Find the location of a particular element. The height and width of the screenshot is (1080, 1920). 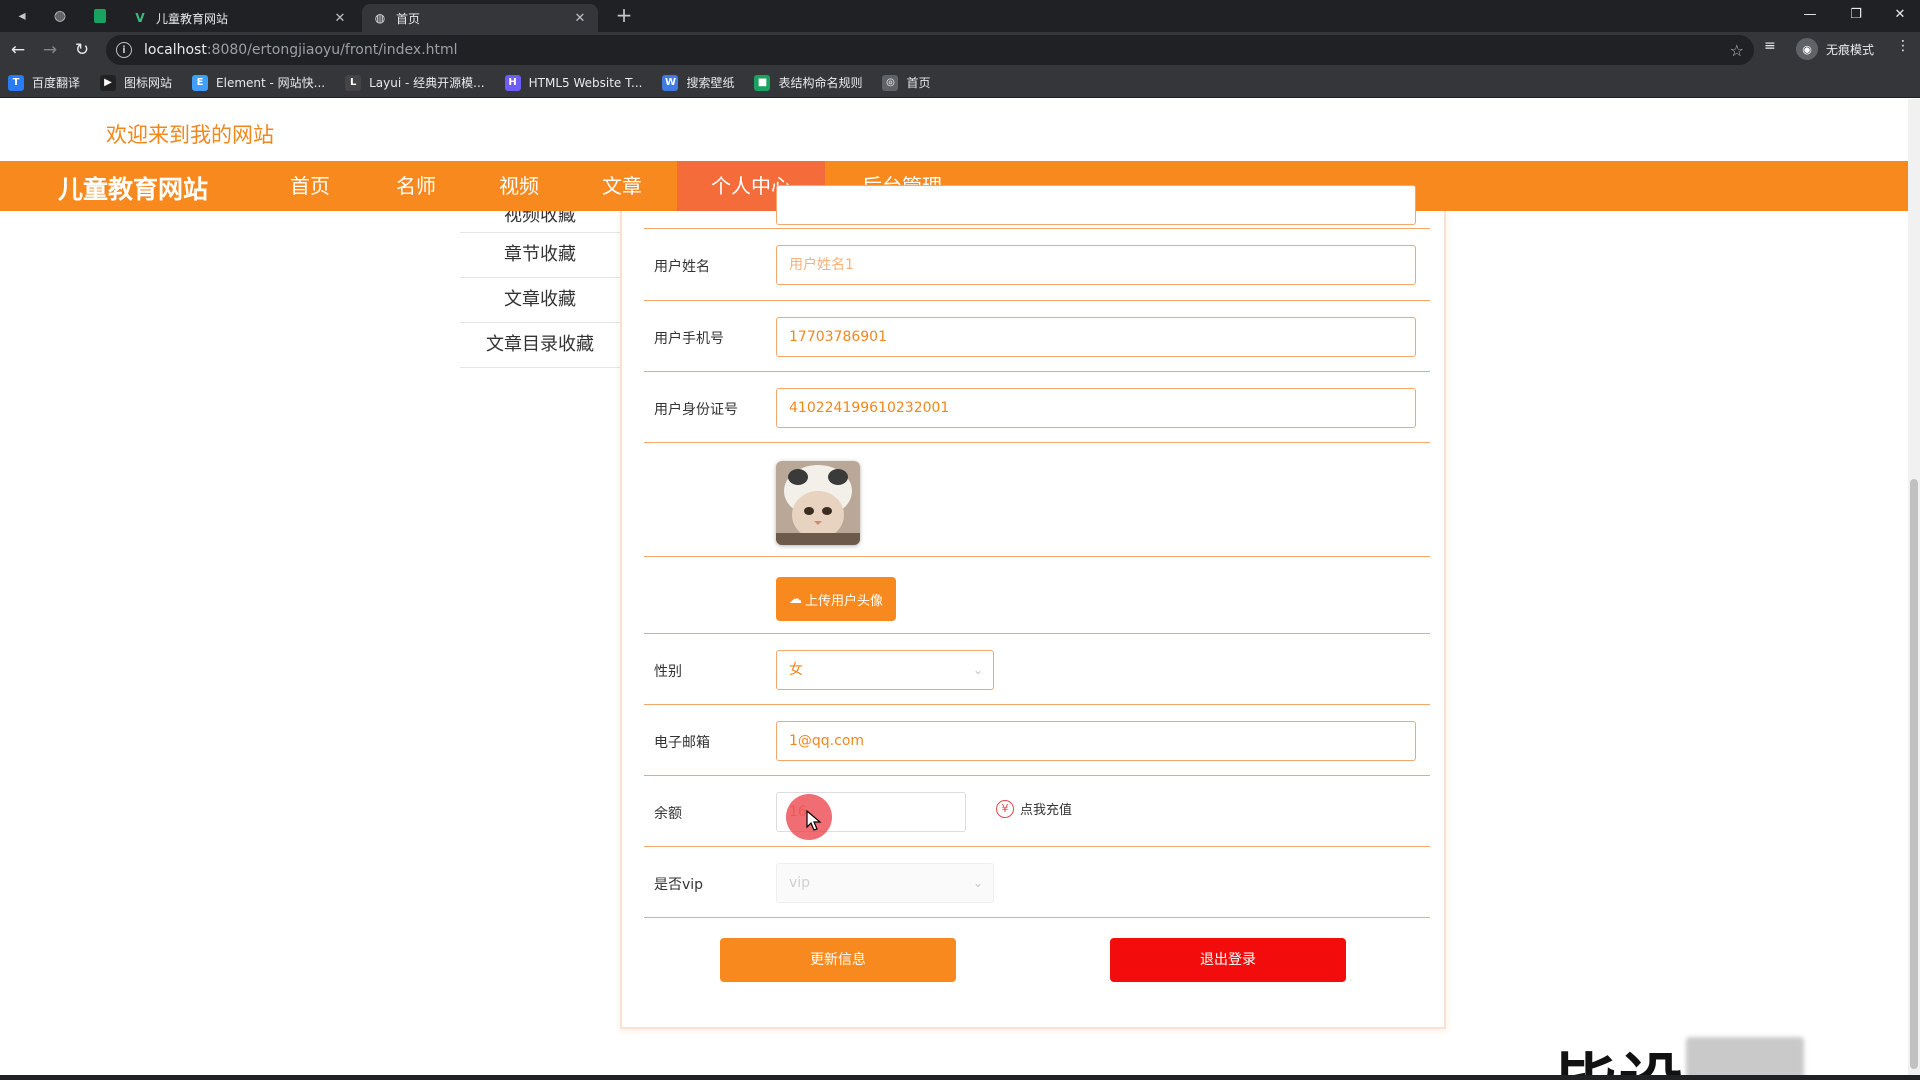

recharge-link: ¥ 点我充值 is located at coordinates (1034, 808).